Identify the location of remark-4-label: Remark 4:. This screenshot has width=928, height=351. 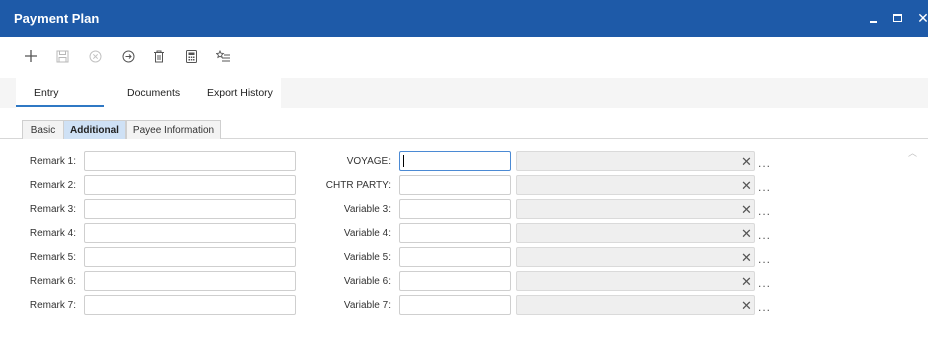
(52, 233).